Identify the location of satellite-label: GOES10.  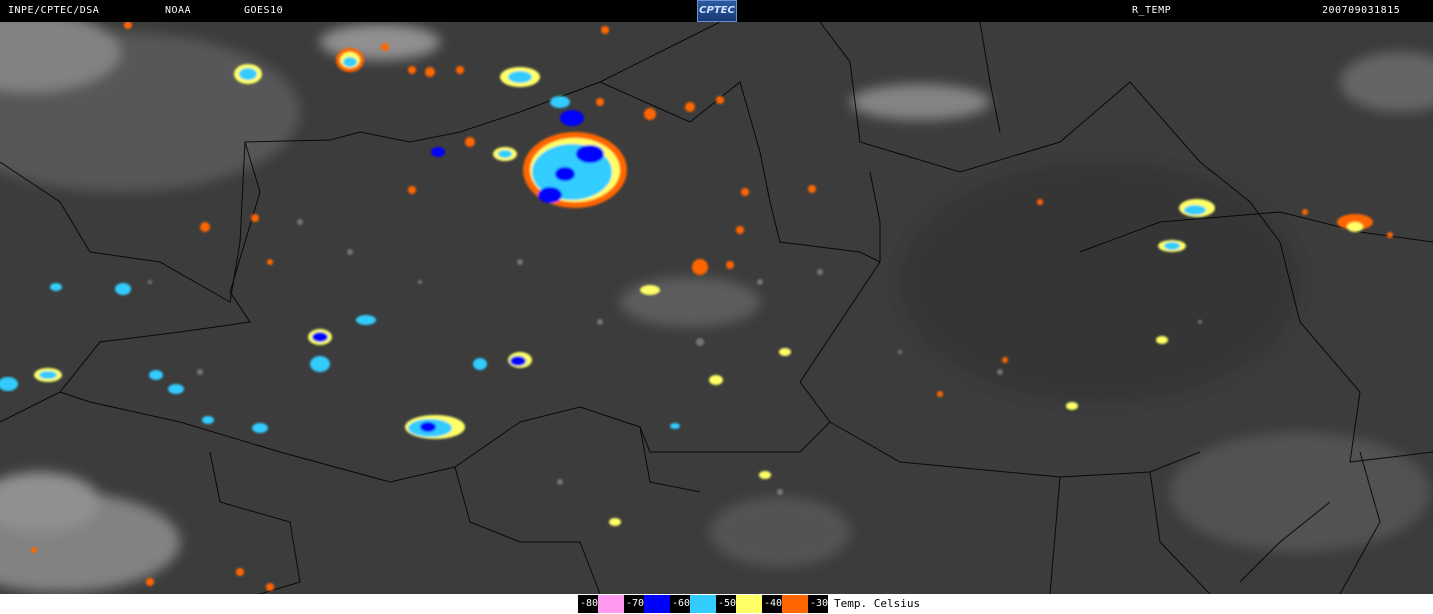
(264, 10).